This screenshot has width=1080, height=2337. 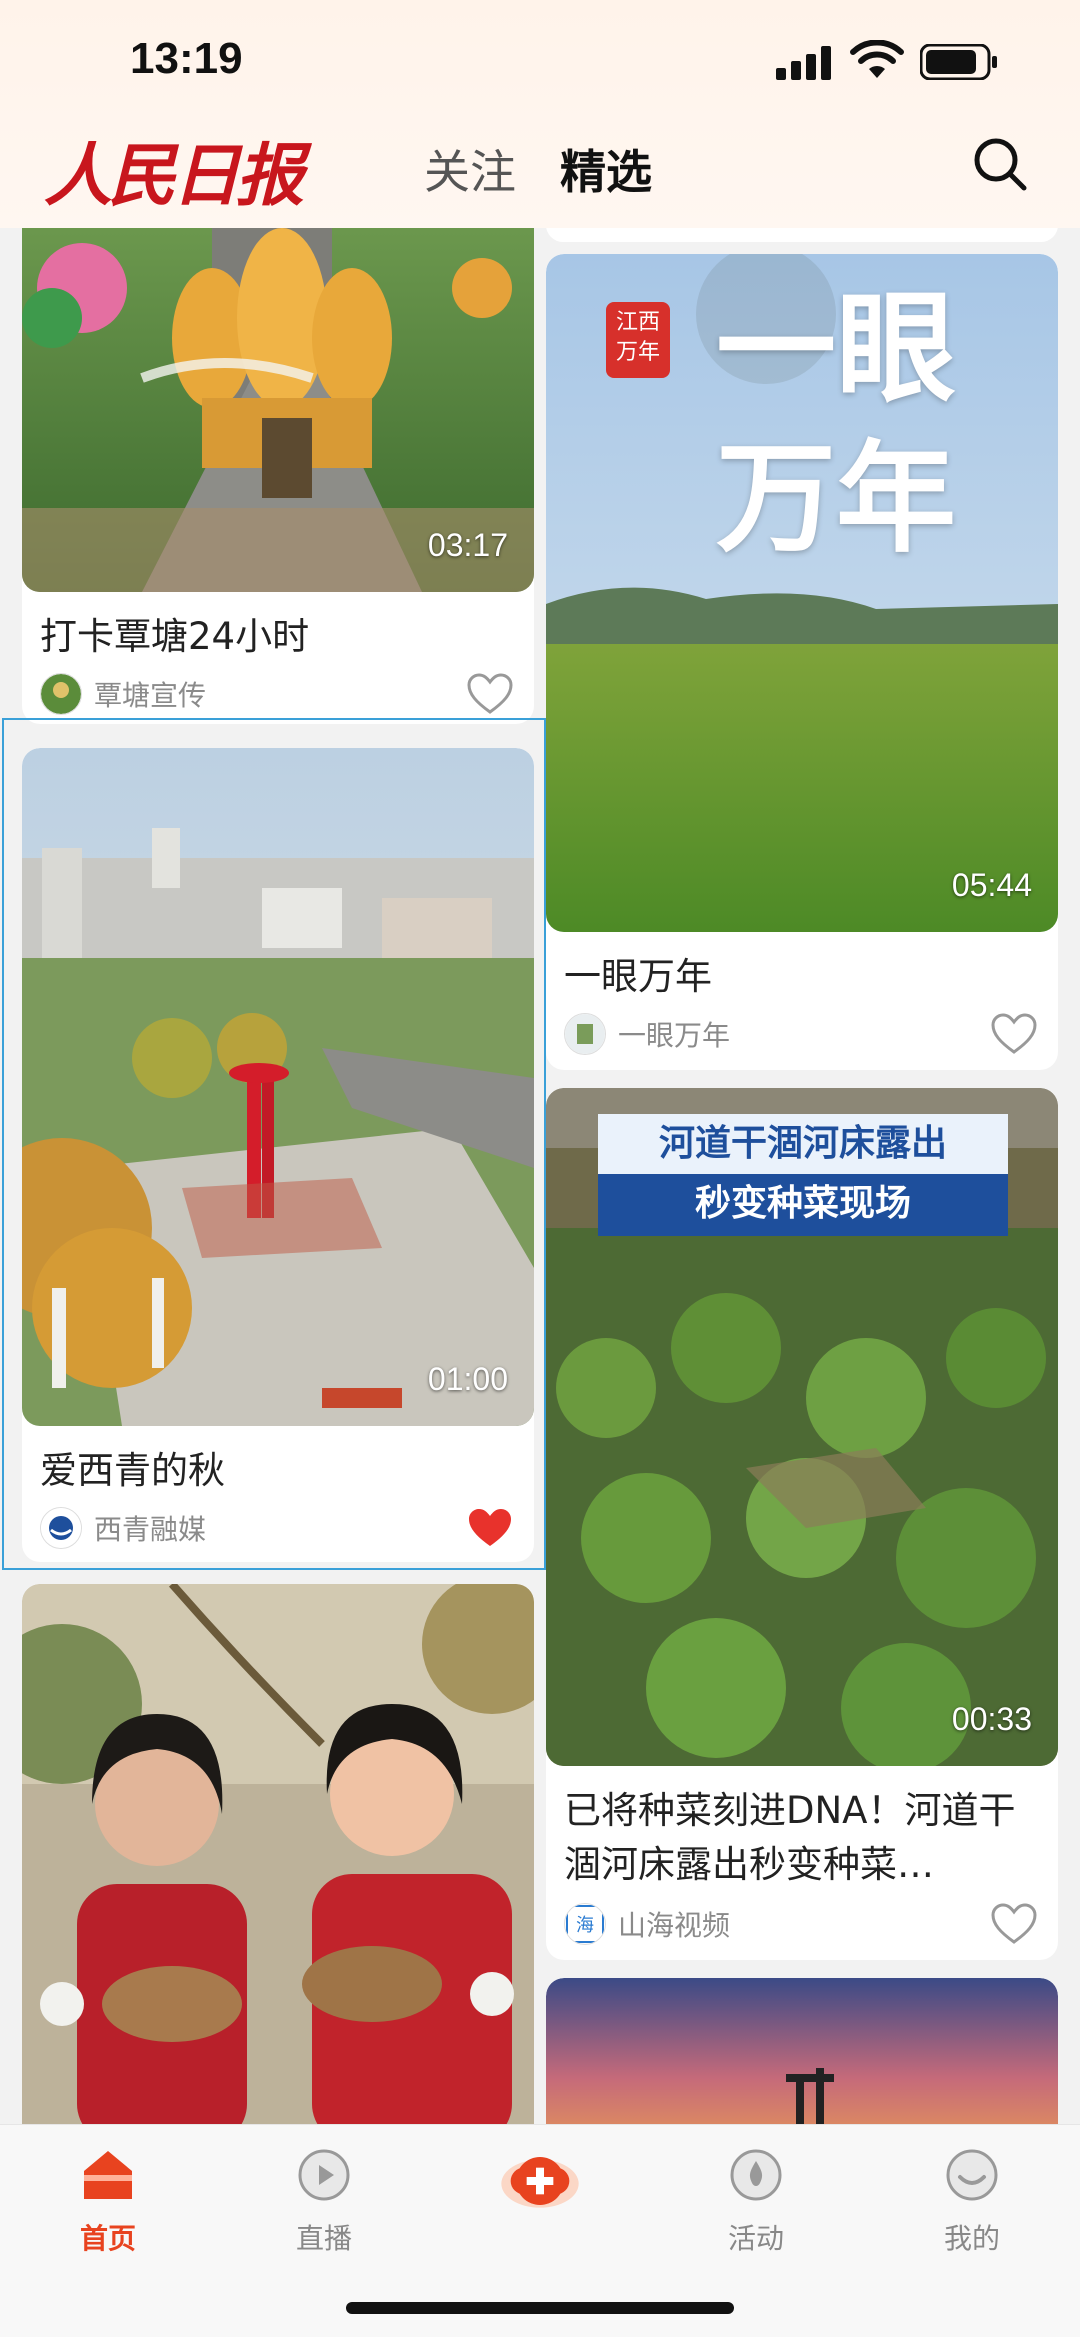 I want to click on video-thumbnail: 河道干涸河床露出 秒变种菜现场 00:33, so click(x=802, y=1427).